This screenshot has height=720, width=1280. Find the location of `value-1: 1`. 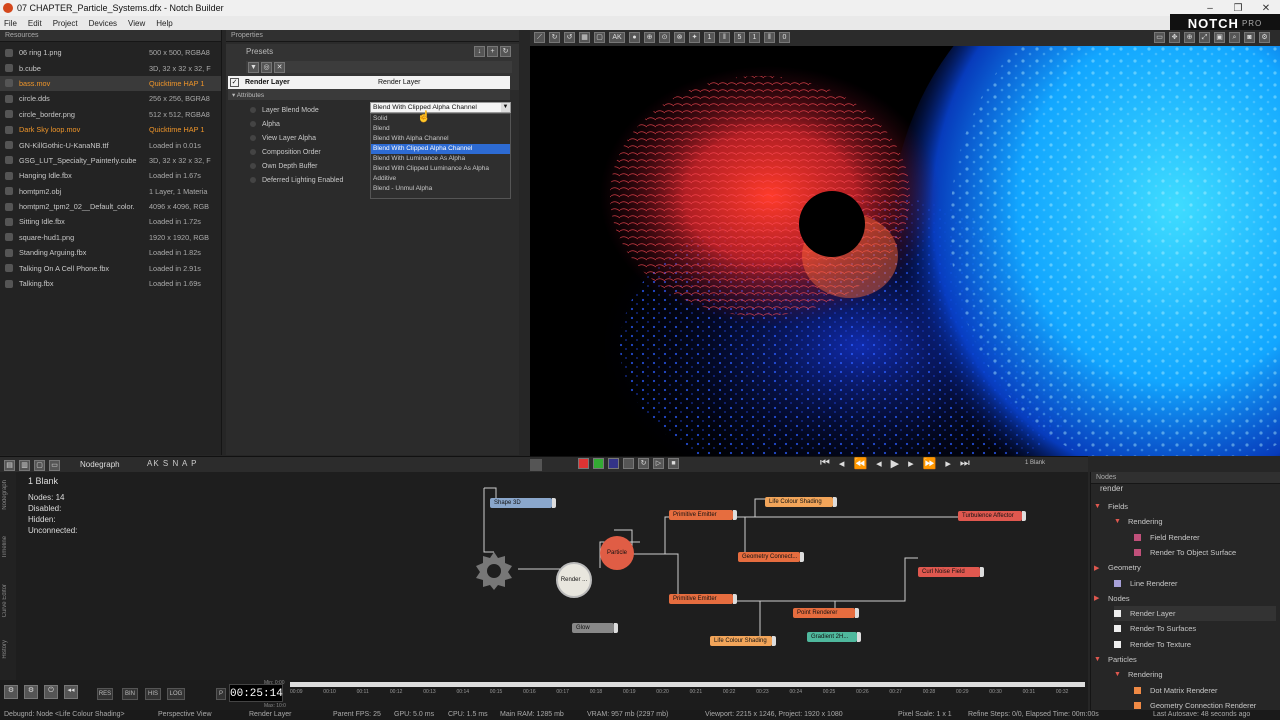

value-1: 1 is located at coordinates (709, 37).